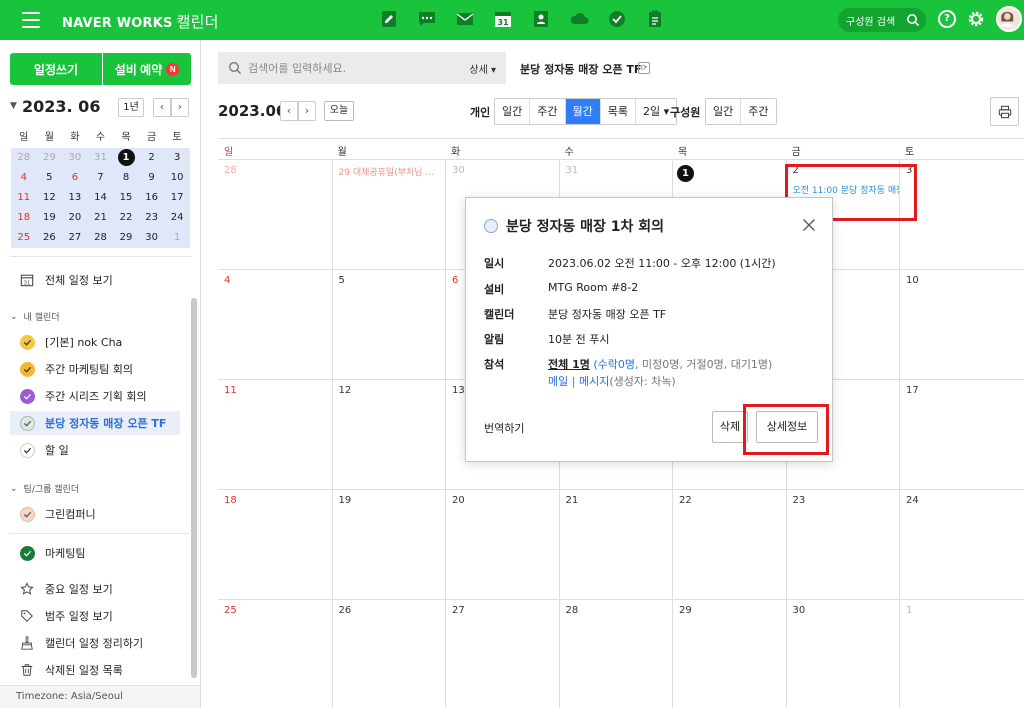  Describe the element at coordinates (24, 238) in the screenshot. I see `mini-day: 25` at that location.